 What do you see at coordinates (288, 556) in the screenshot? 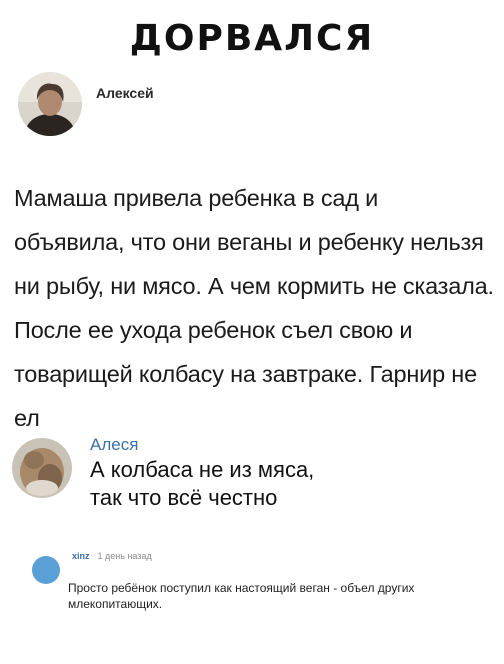
I see `reply-meta: xinz 1 день назад` at bounding box center [288, 556].